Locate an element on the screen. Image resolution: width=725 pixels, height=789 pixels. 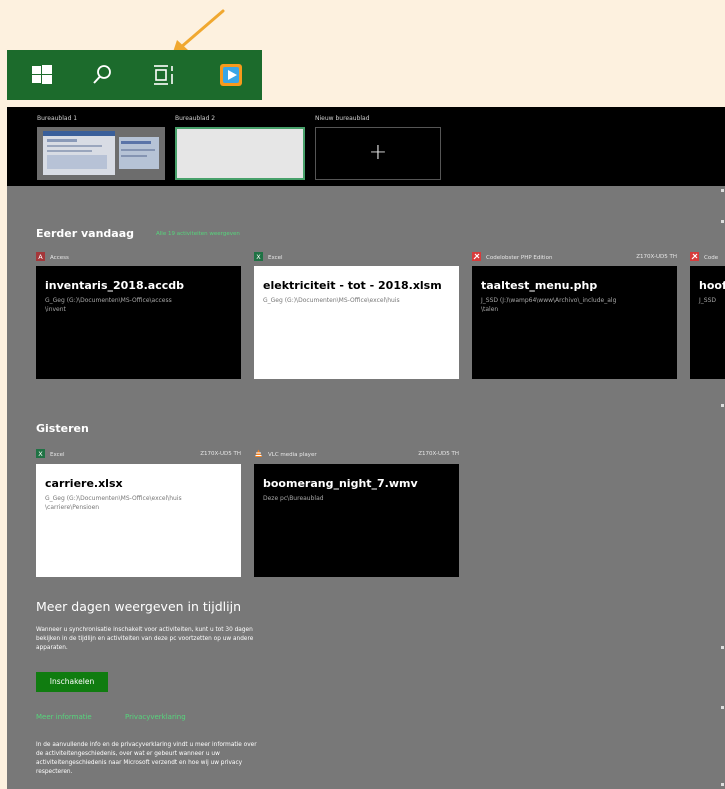
card-header-code: Code is located at coordinates (707, 258).